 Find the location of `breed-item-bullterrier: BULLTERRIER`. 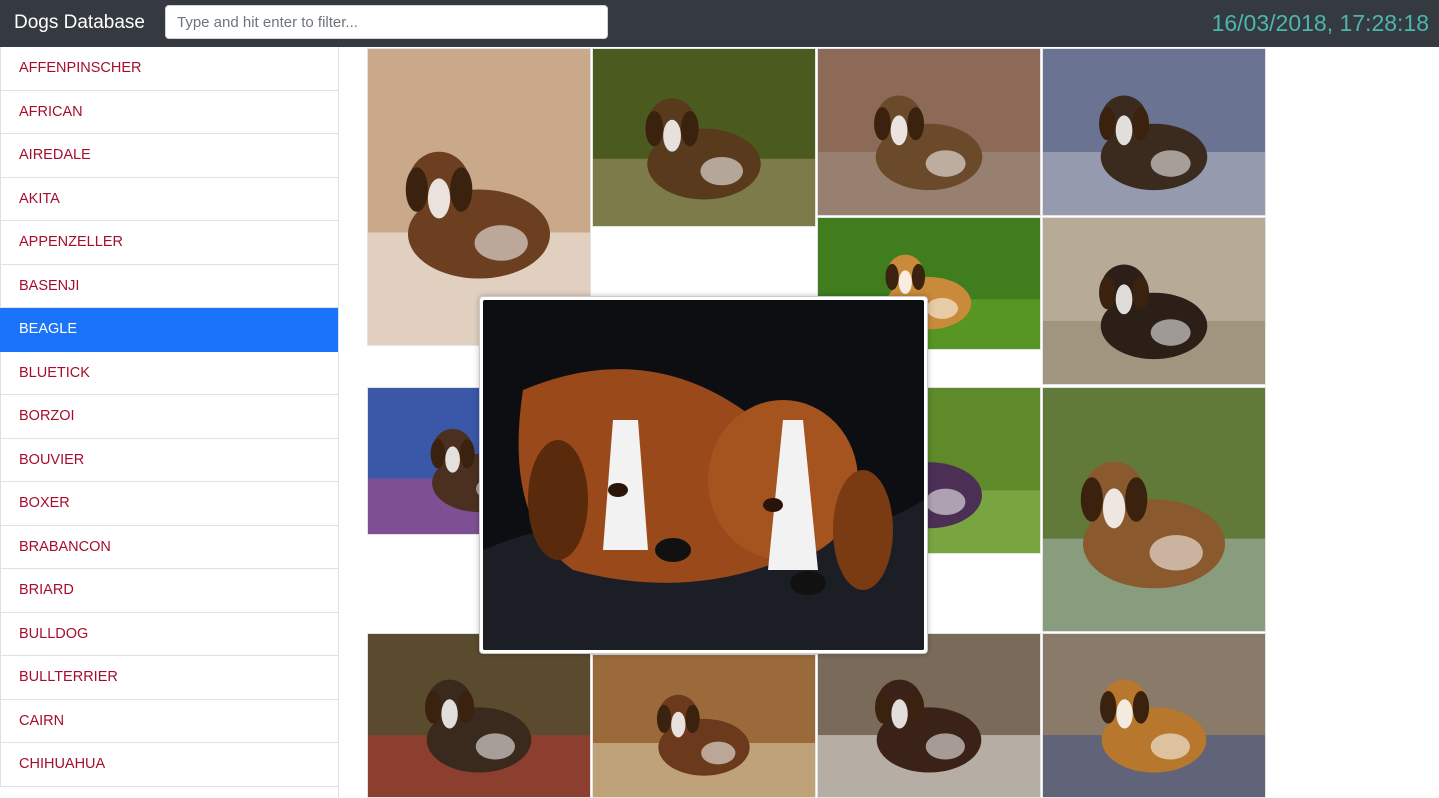

breed-item-bullterrier: BULLTERRIER is located at coordinates (169, 678).